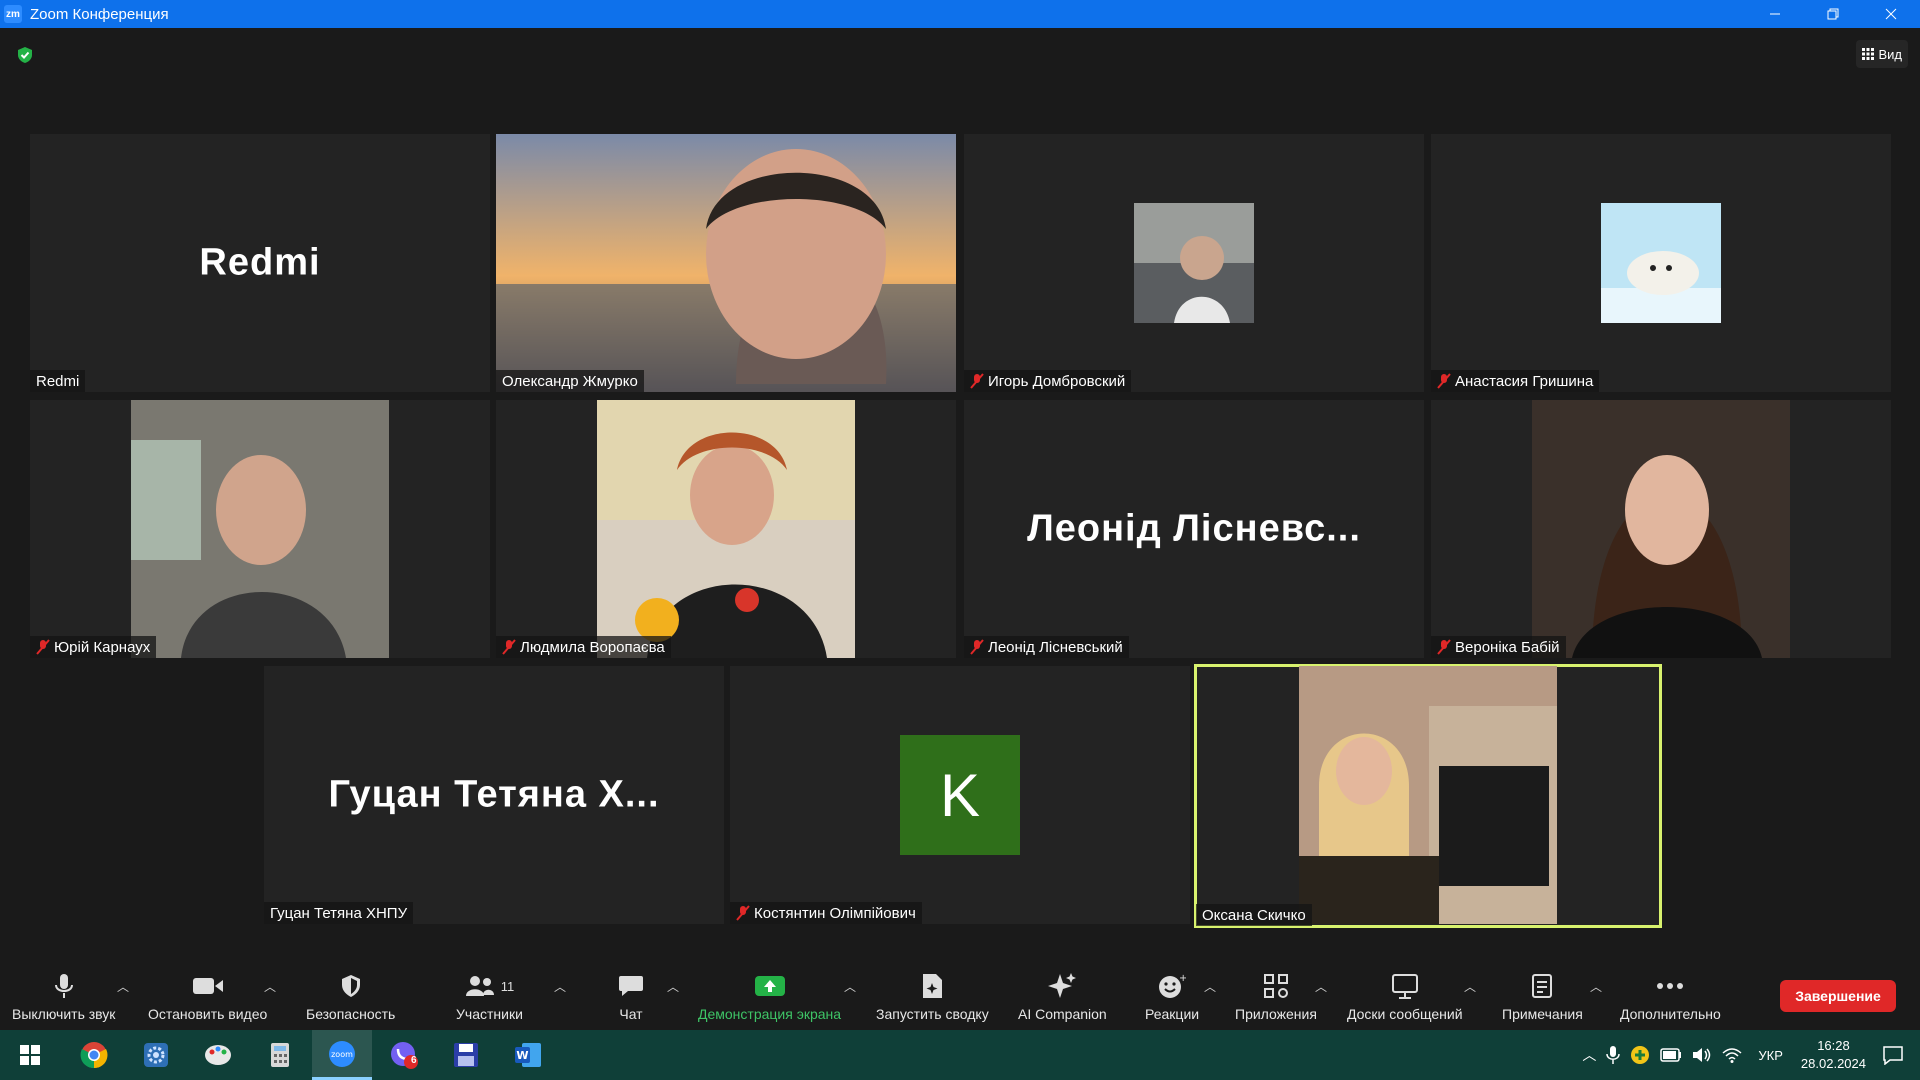 The width and height of the screenshot is (1920, 1080). I want to click on restore-button, so click(1833, 14).